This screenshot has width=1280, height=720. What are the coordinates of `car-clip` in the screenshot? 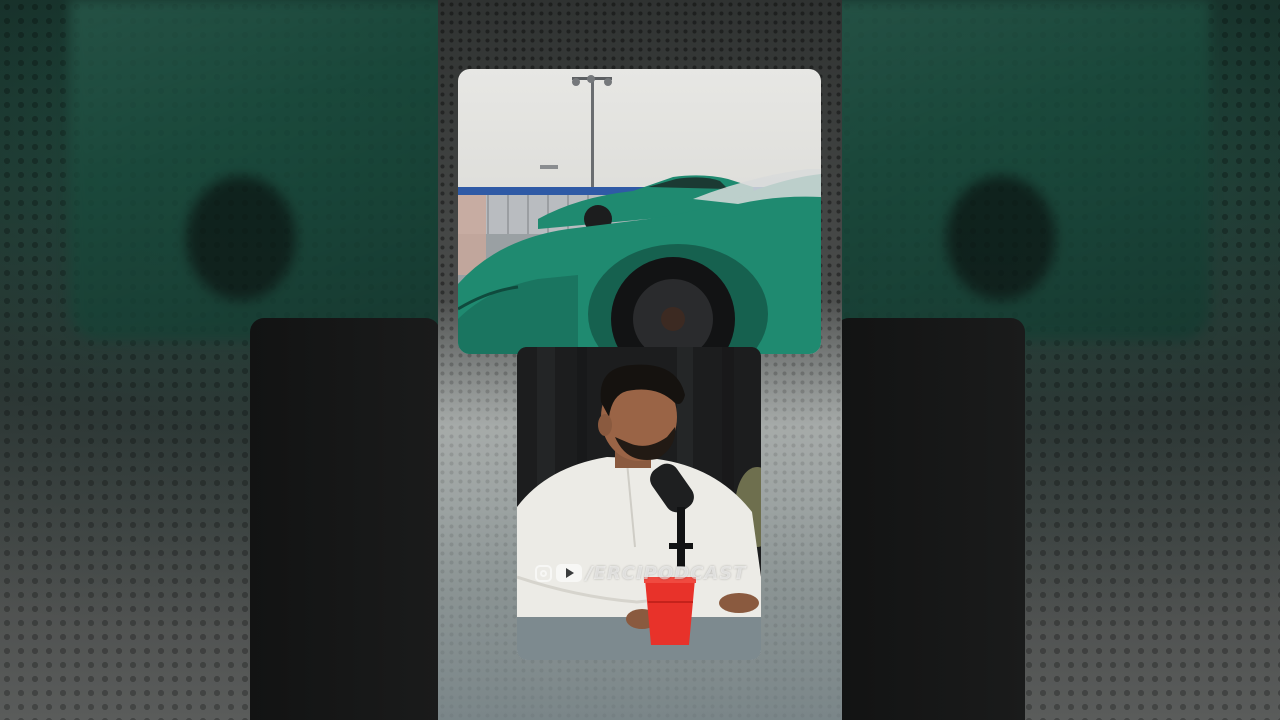 It's located at (639, 211).